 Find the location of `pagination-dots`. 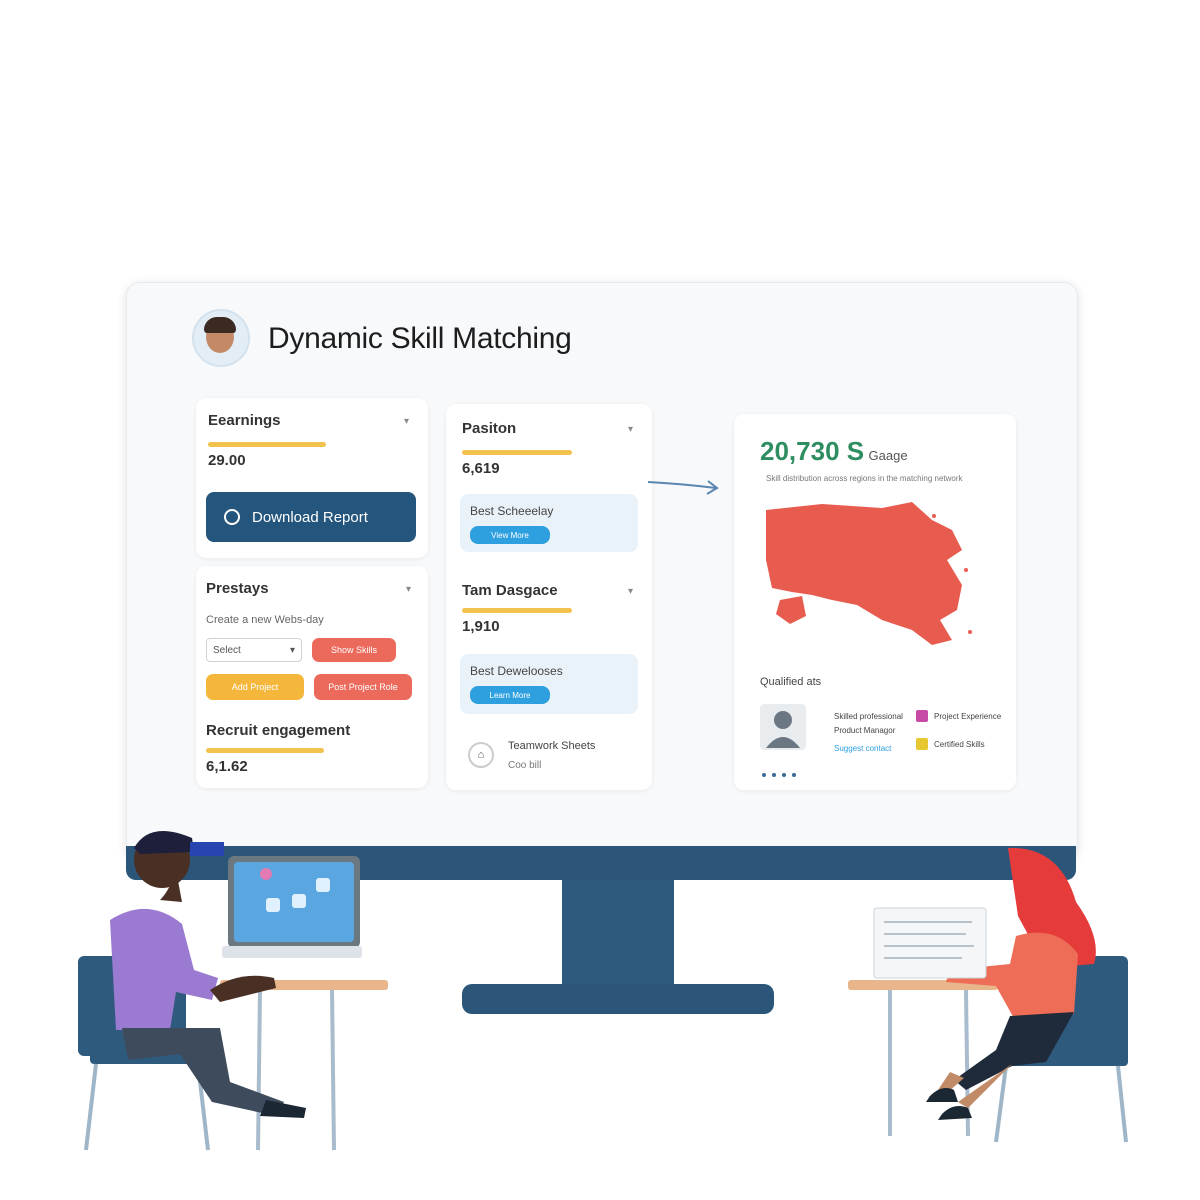

pagination-dots is located at coordinates (782, 773).